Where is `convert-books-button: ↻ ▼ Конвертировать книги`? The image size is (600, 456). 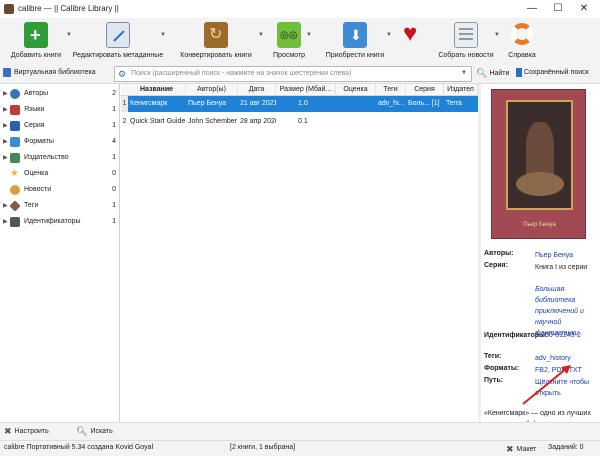
convert-books-button: ↻ ▼ Конвертировать книги is located at coordinates (217, 41).